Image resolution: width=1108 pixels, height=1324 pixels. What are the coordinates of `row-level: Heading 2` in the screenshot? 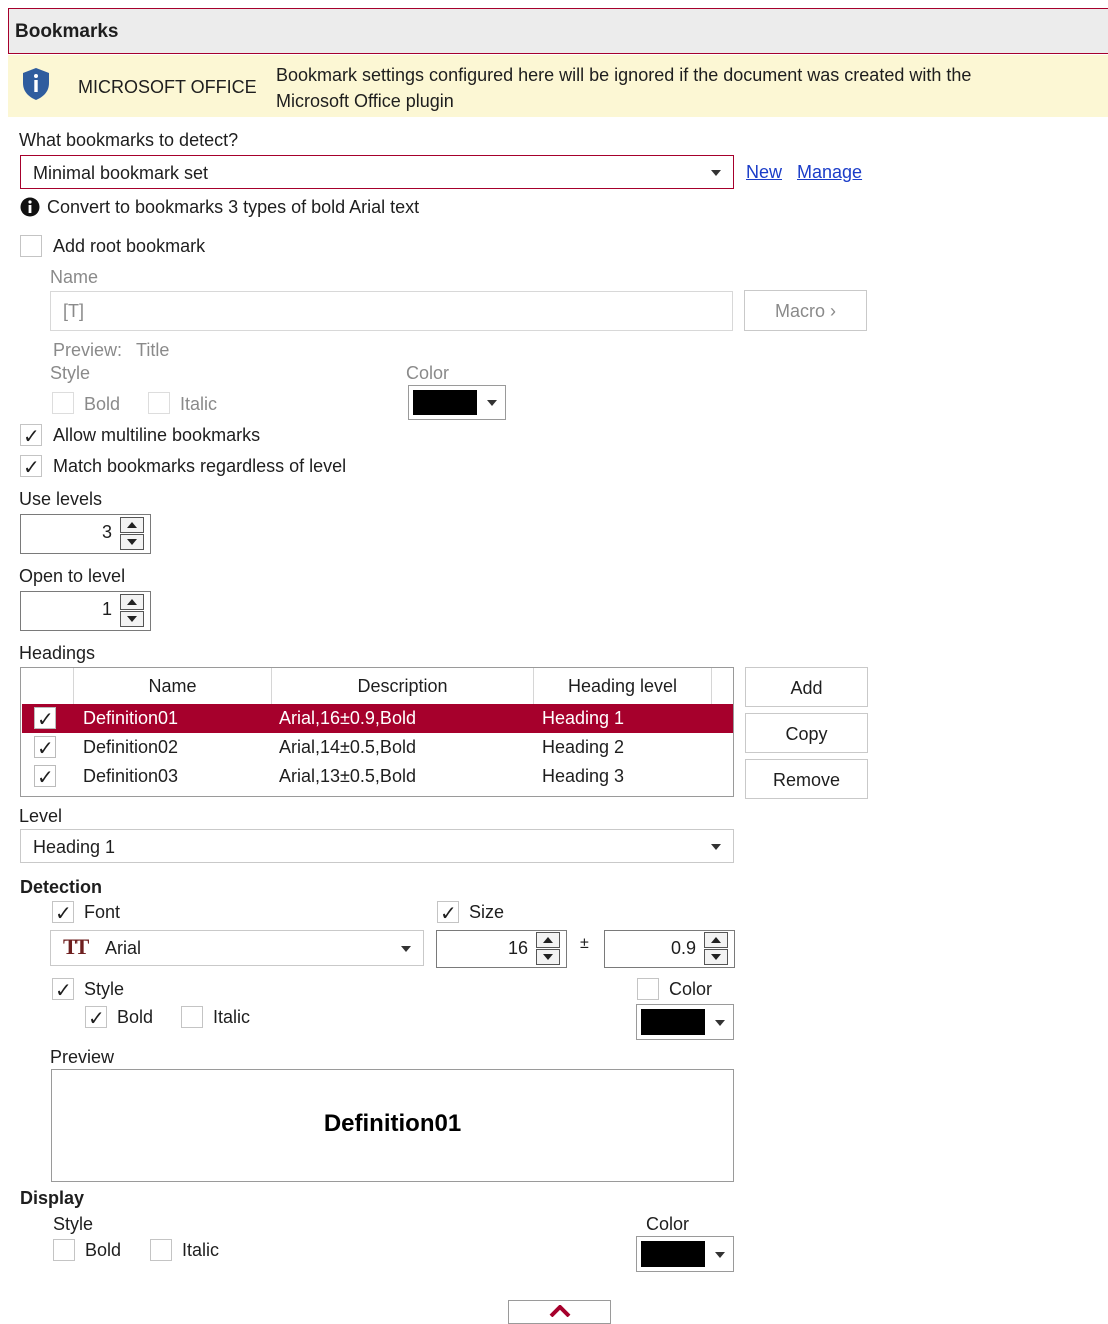 It's located at (583, 747).